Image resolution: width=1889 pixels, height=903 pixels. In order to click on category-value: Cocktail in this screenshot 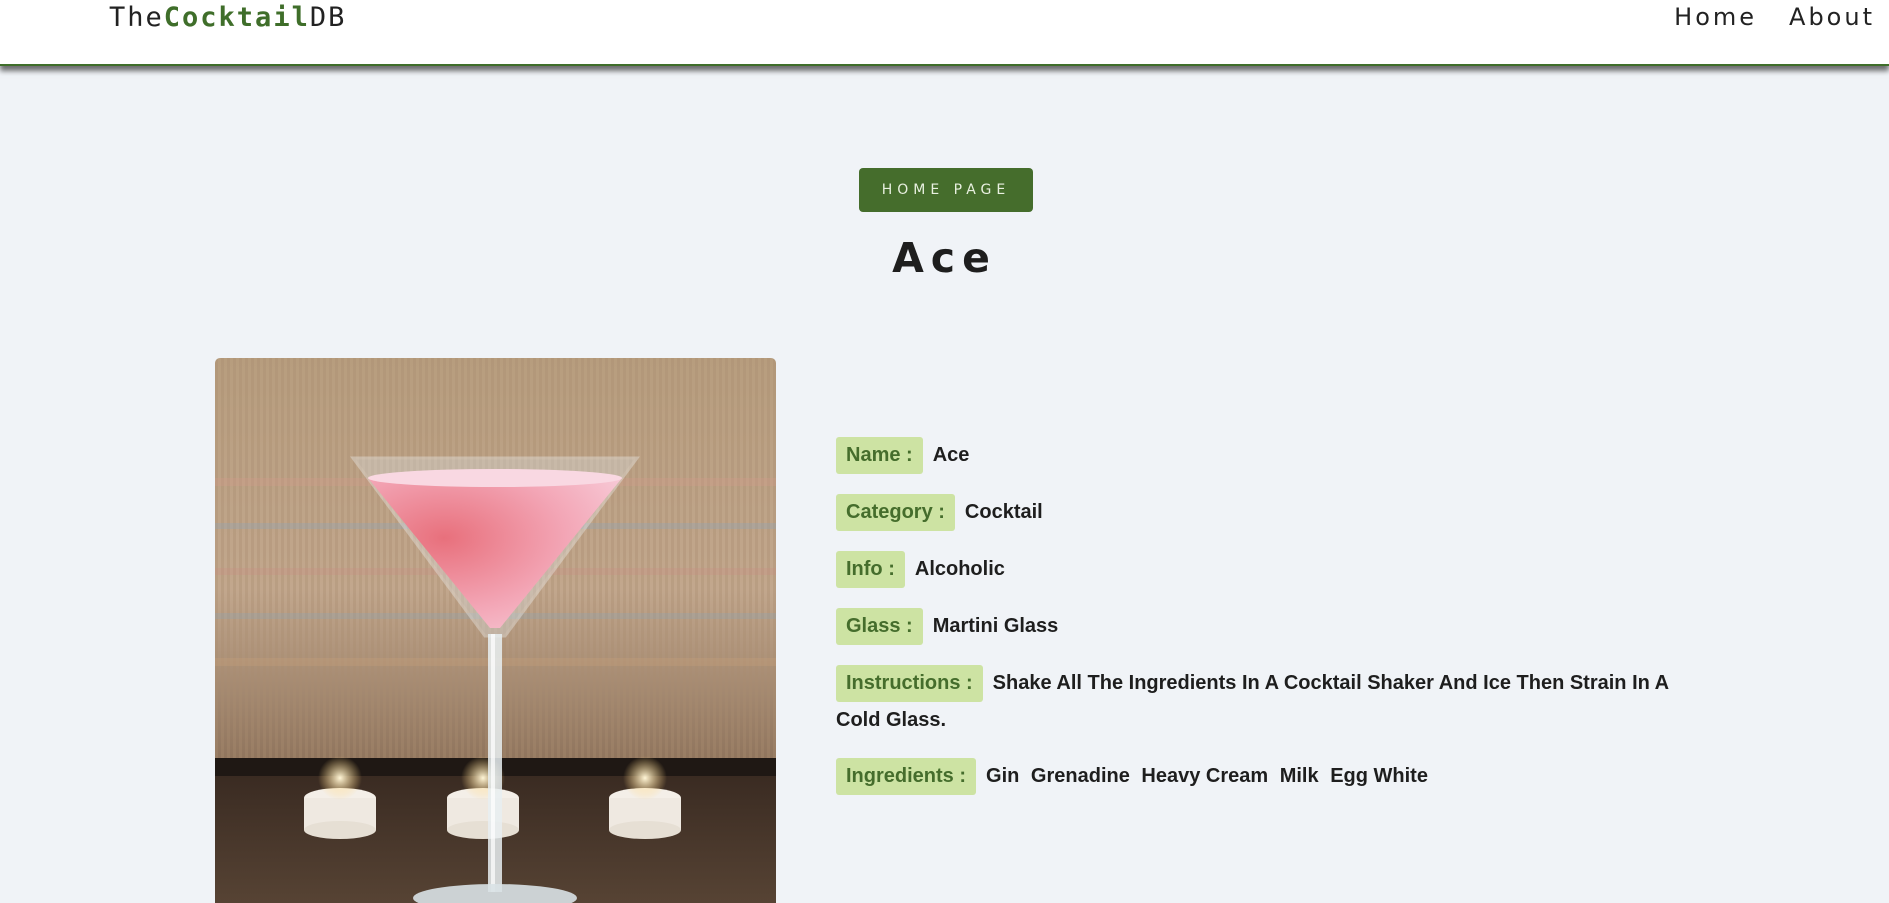, I will do `click(1003, 512)`.